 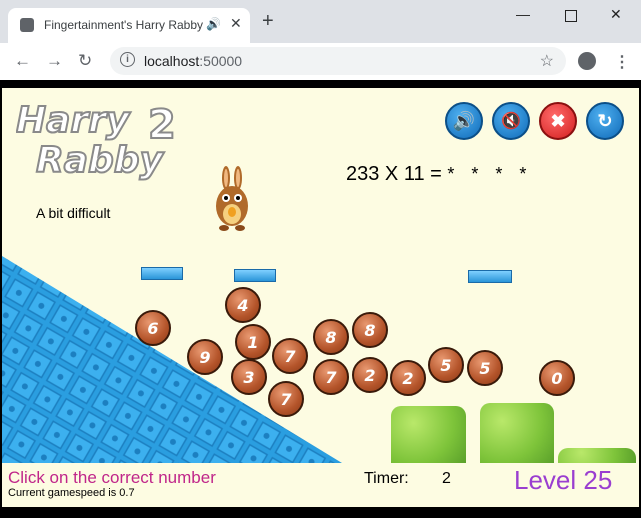 What do you see at coordinates (205, 357) in the screenshot?
I see `number-ball: 9` at bounding box center [205, 357].